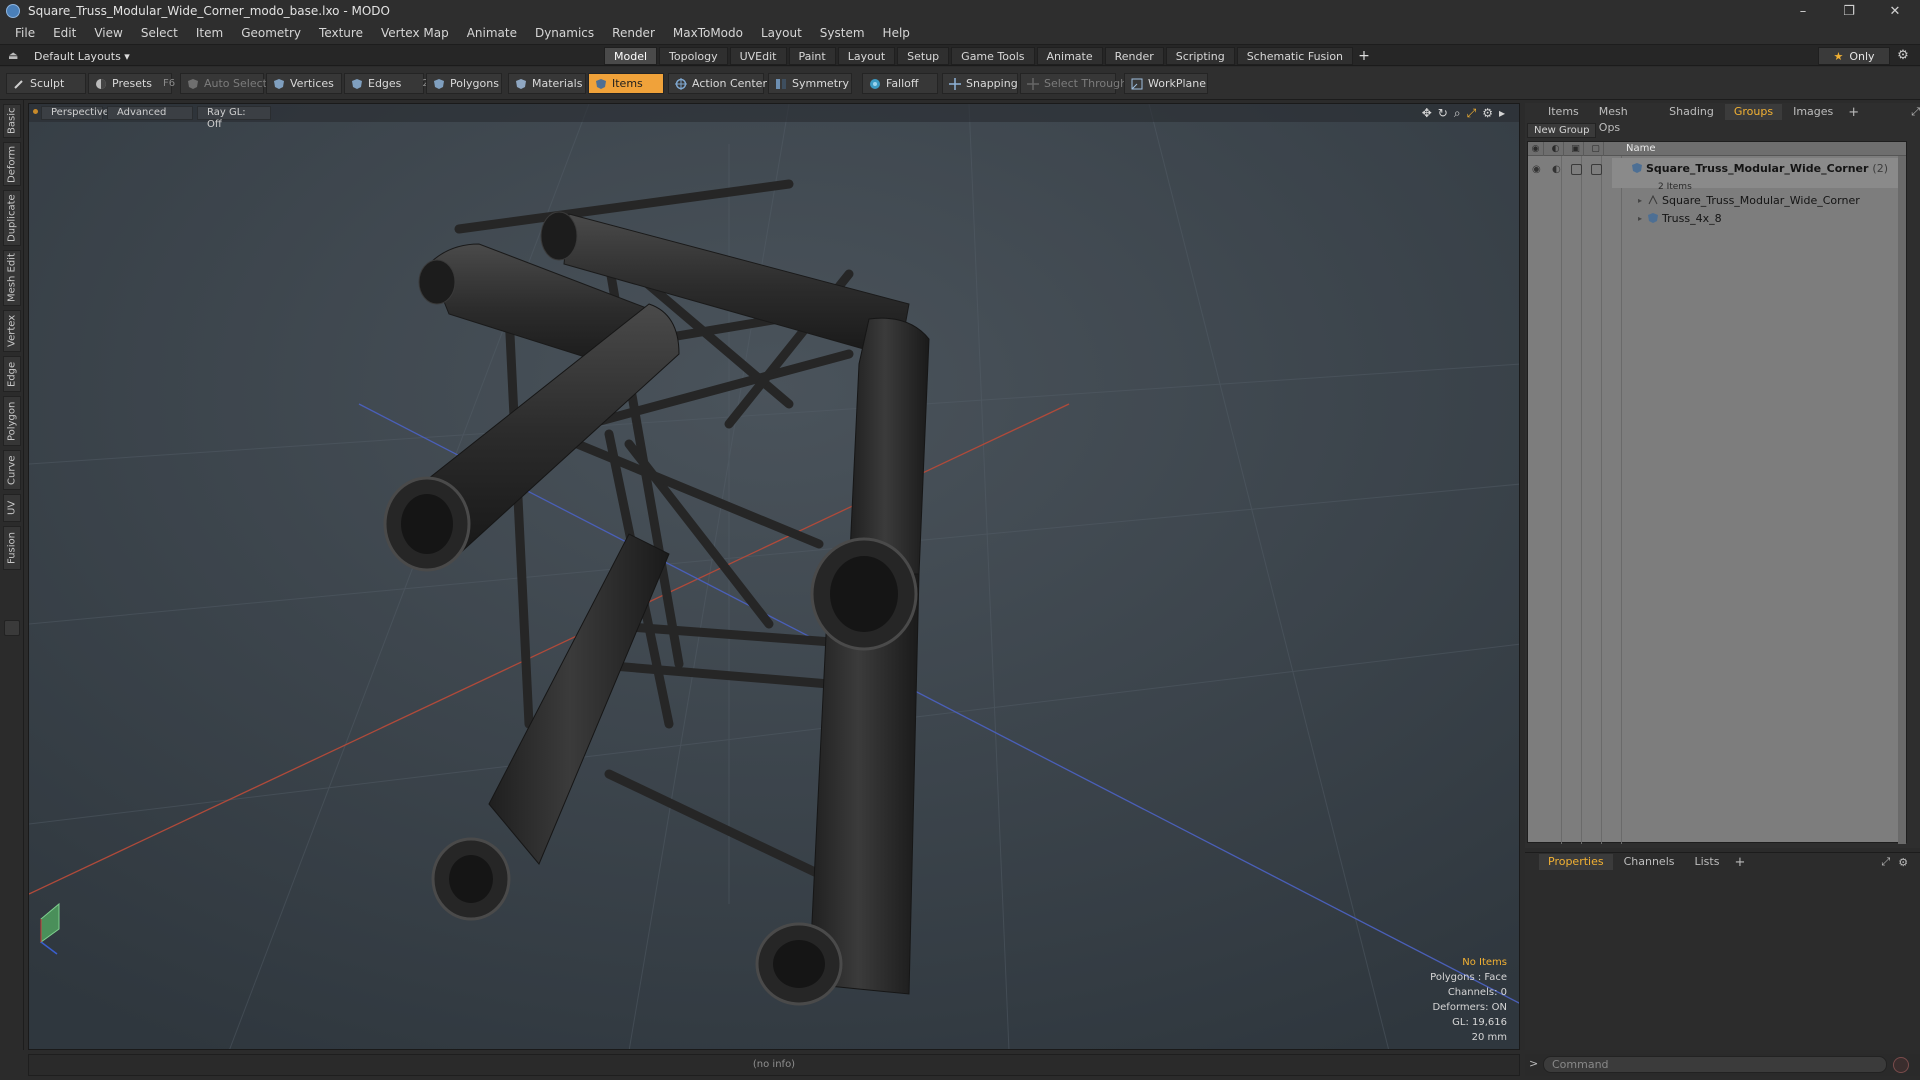  I want to click on vtab-vertex: Vertex, so click(12, 331).